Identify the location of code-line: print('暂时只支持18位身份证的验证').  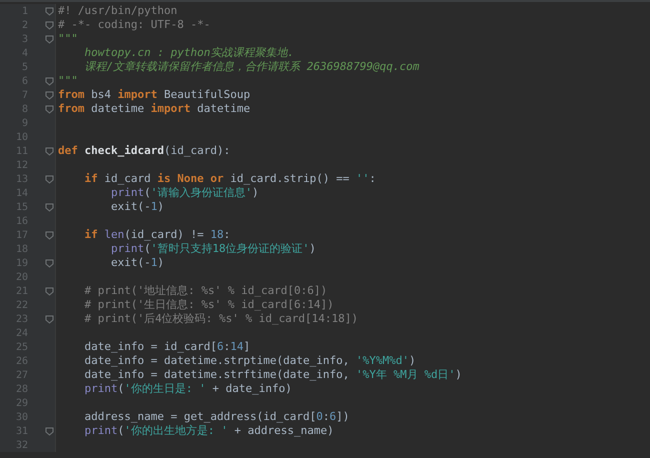
(213, 248).